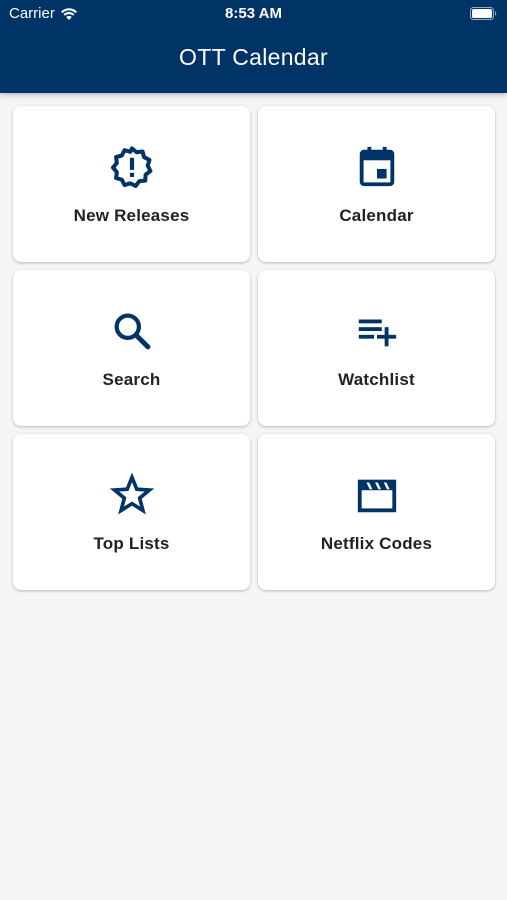  I want to click on tile-label: Calendar, so click(376, 215).